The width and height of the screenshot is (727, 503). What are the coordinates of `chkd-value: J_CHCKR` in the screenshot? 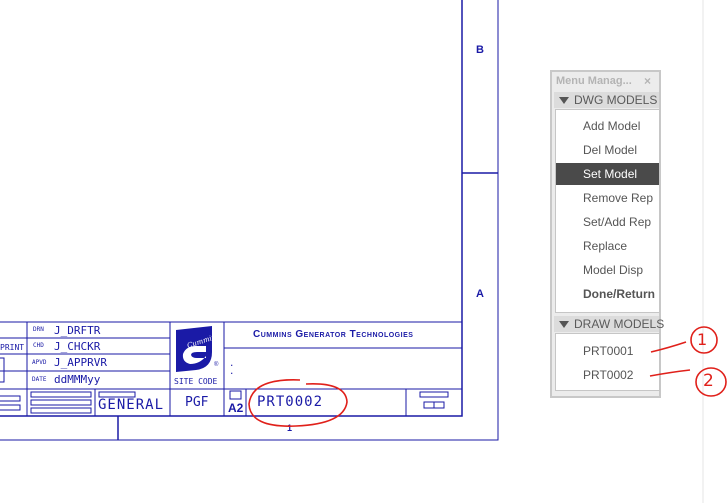 It's located at (77, 346).